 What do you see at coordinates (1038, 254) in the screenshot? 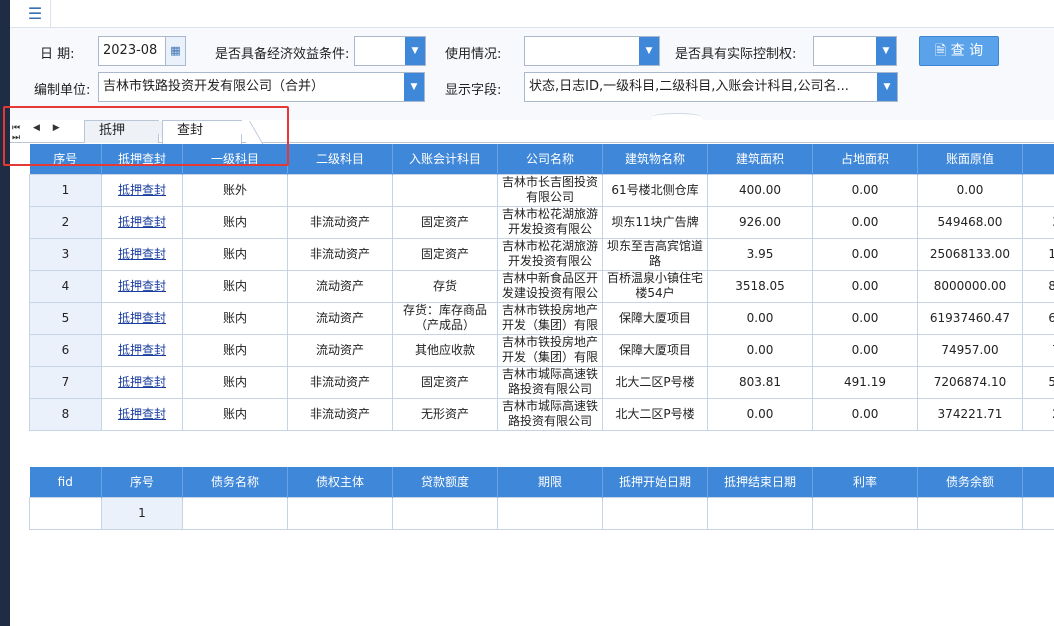
I see `table-cell: 19` at bounding box center [1038, 254].